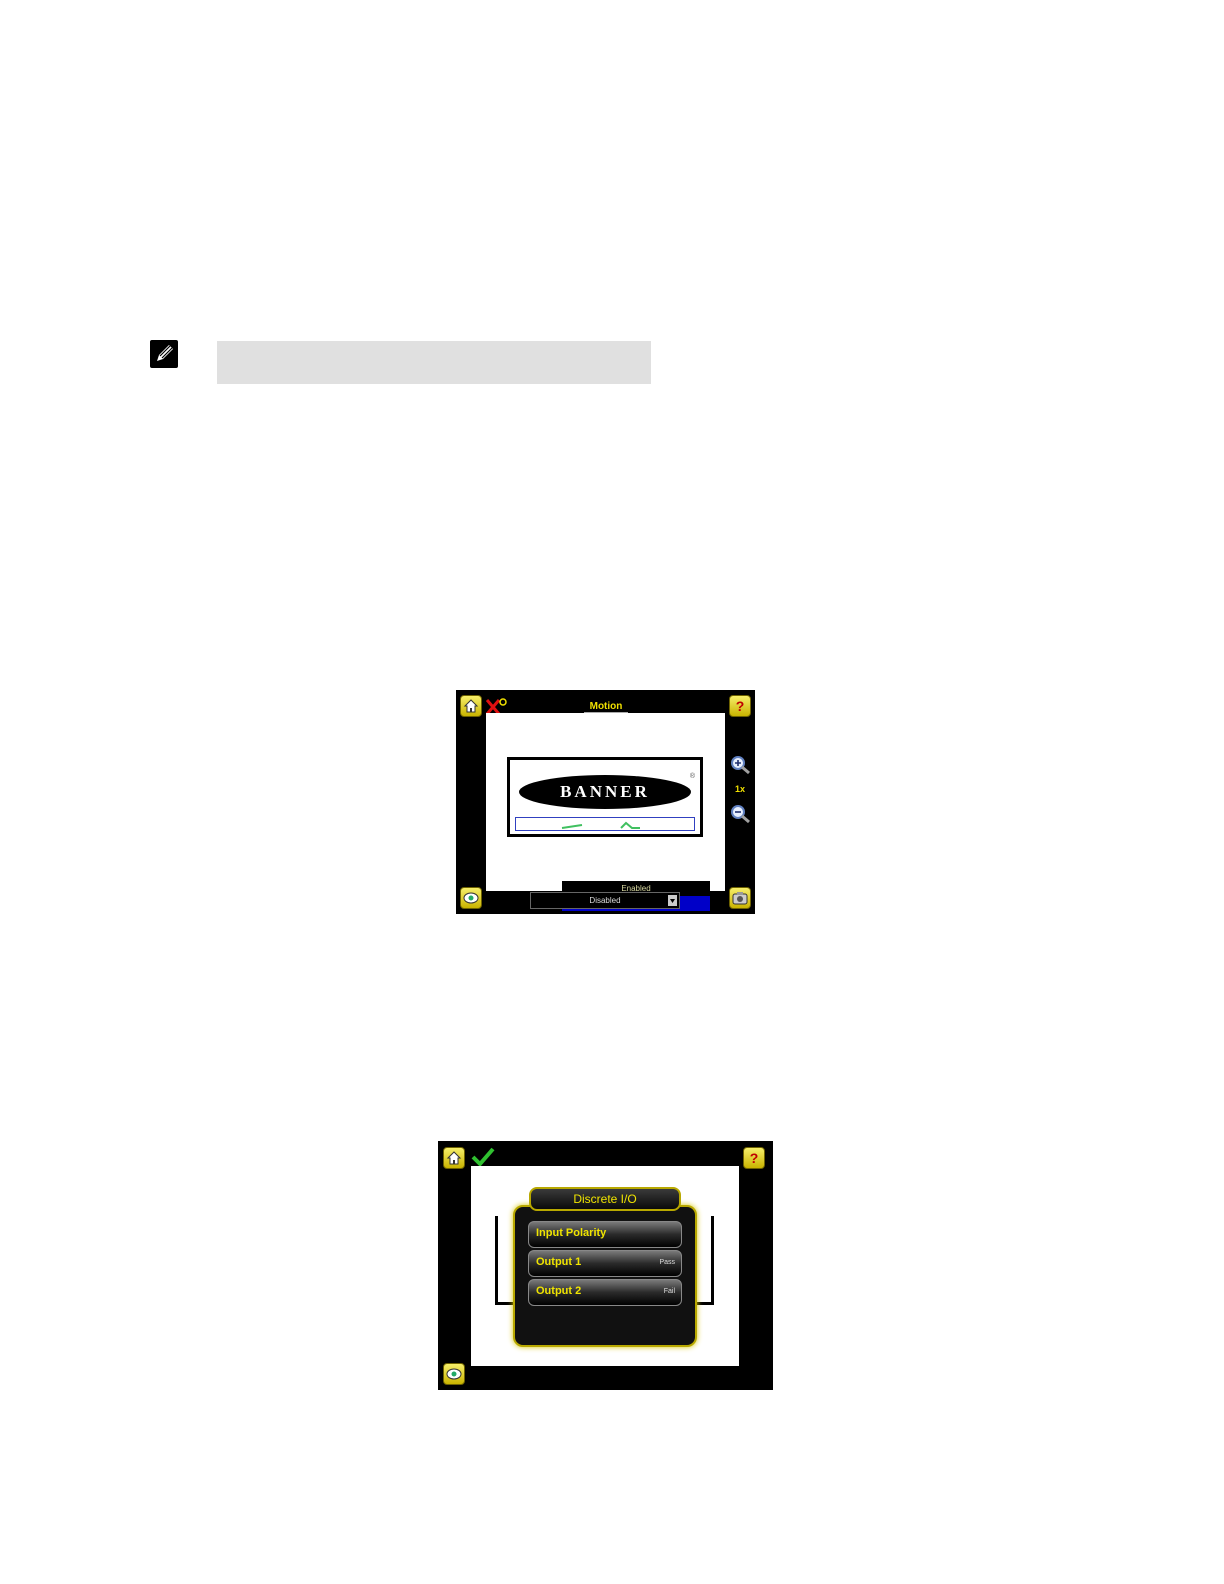 This screenshot has width=1224, height=1584. I want to click on menu-item-output-1: Output 1 Pass, so click(605, 1263).